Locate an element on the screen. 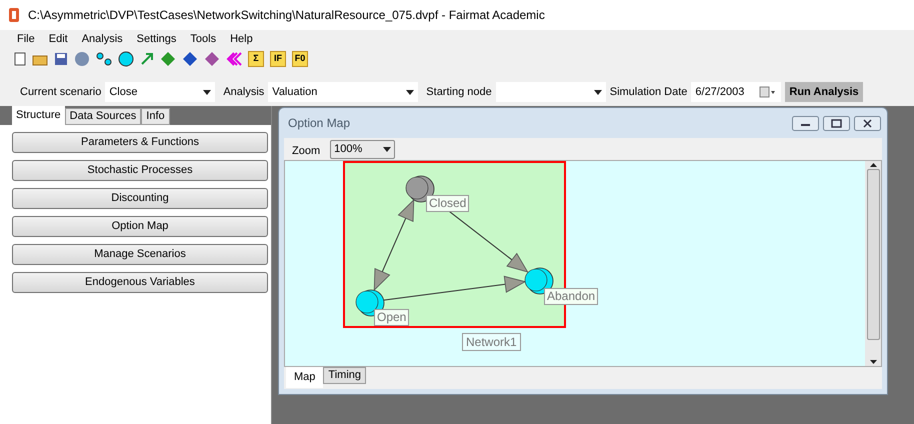 Image resolution: width=914 pixels, height=424 pixels. calendar-icon is located at coordinates (768, 92).